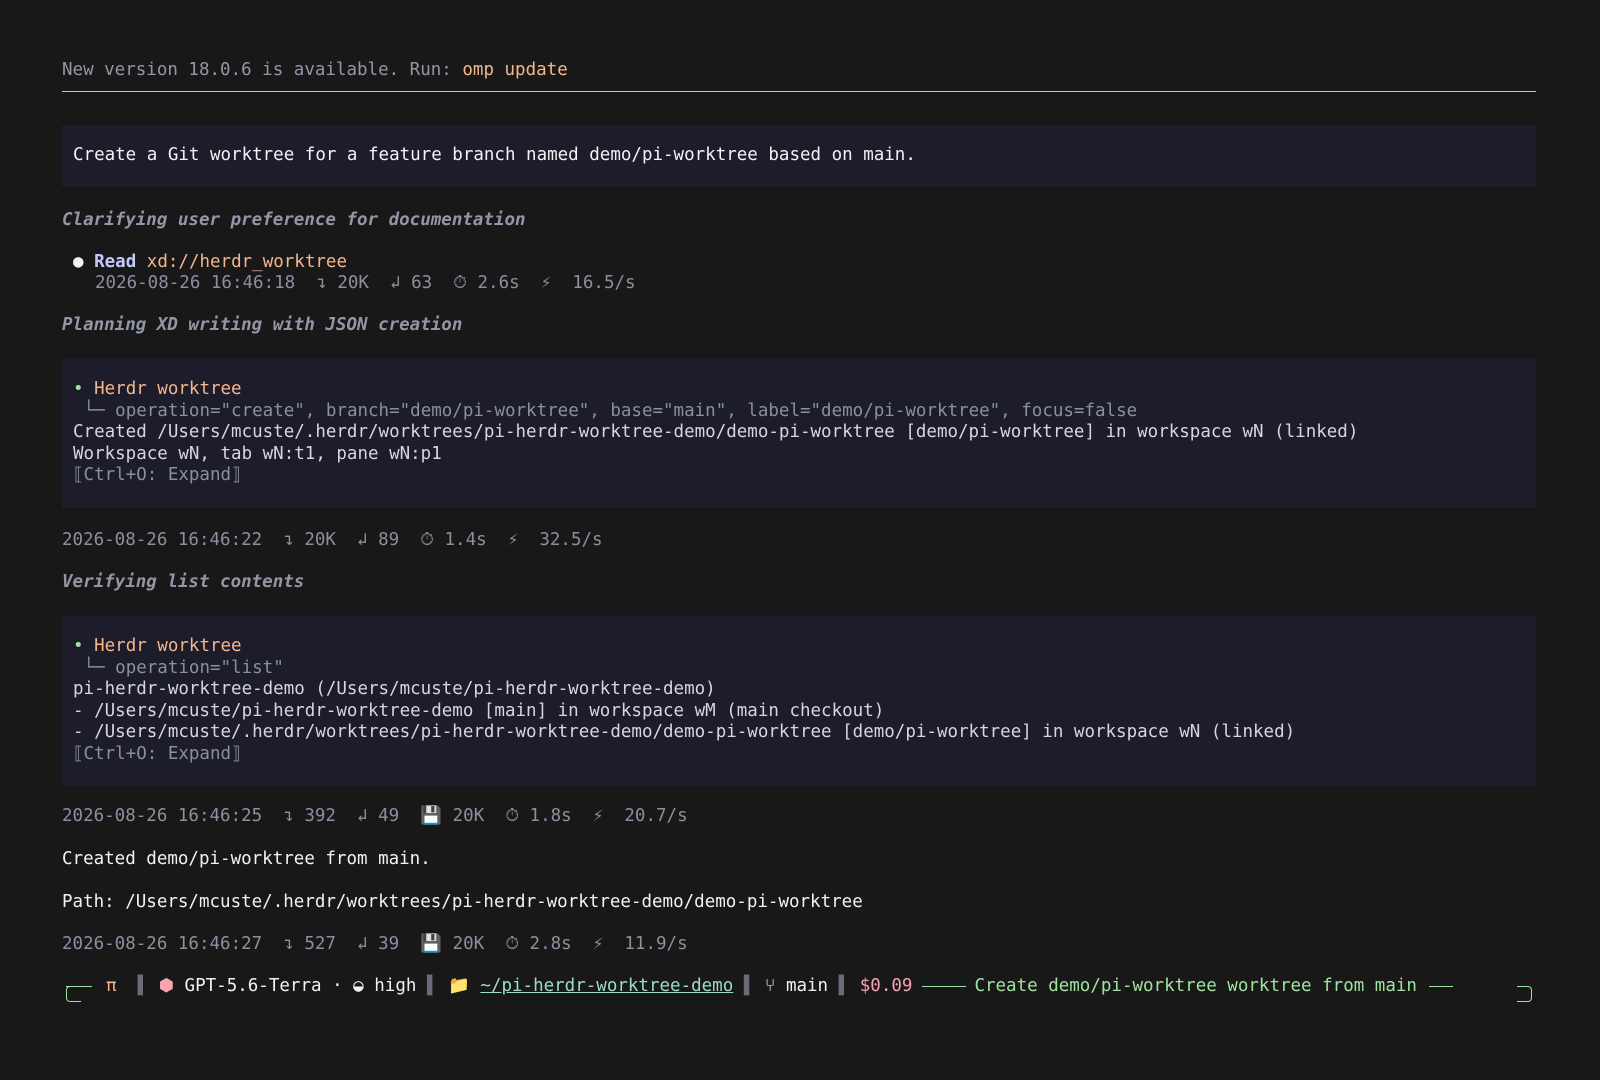 This screenshot has height=1080, width=1600. What do you see at coordinates (886, 986) in the screenshot?
I see `session-cost: $0.09` at bounding box center [886, 986].